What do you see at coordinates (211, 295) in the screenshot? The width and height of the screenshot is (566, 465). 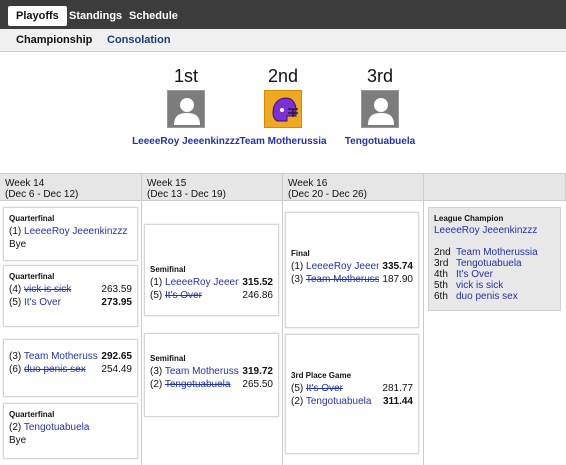 I see `matchup-team: (5) It's Over 246.86` at bounding box center [211, 295].